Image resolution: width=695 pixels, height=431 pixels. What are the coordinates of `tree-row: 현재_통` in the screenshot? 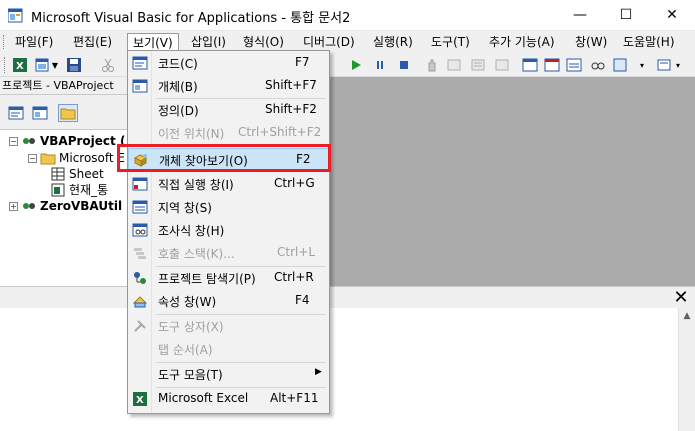 It's located at (79, 190).